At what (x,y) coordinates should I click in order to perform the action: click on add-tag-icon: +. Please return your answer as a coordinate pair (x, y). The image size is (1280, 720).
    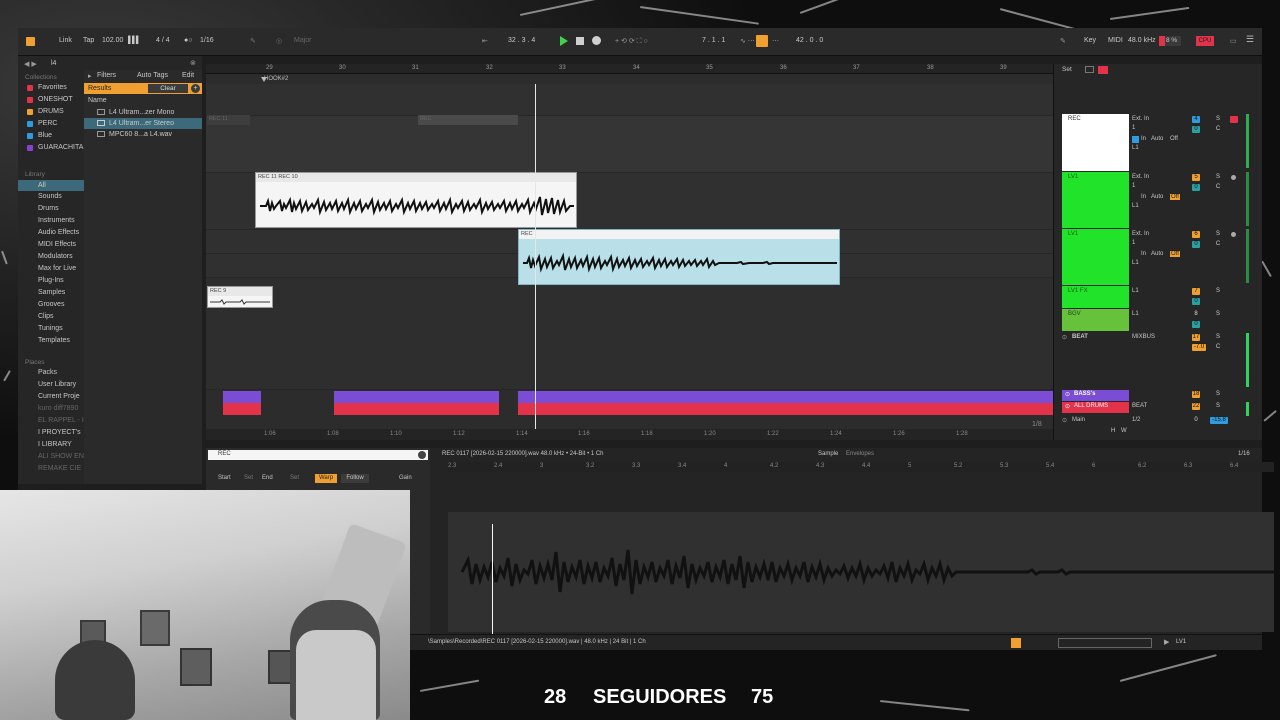
    Looking at the image, I should click on (195, 88).